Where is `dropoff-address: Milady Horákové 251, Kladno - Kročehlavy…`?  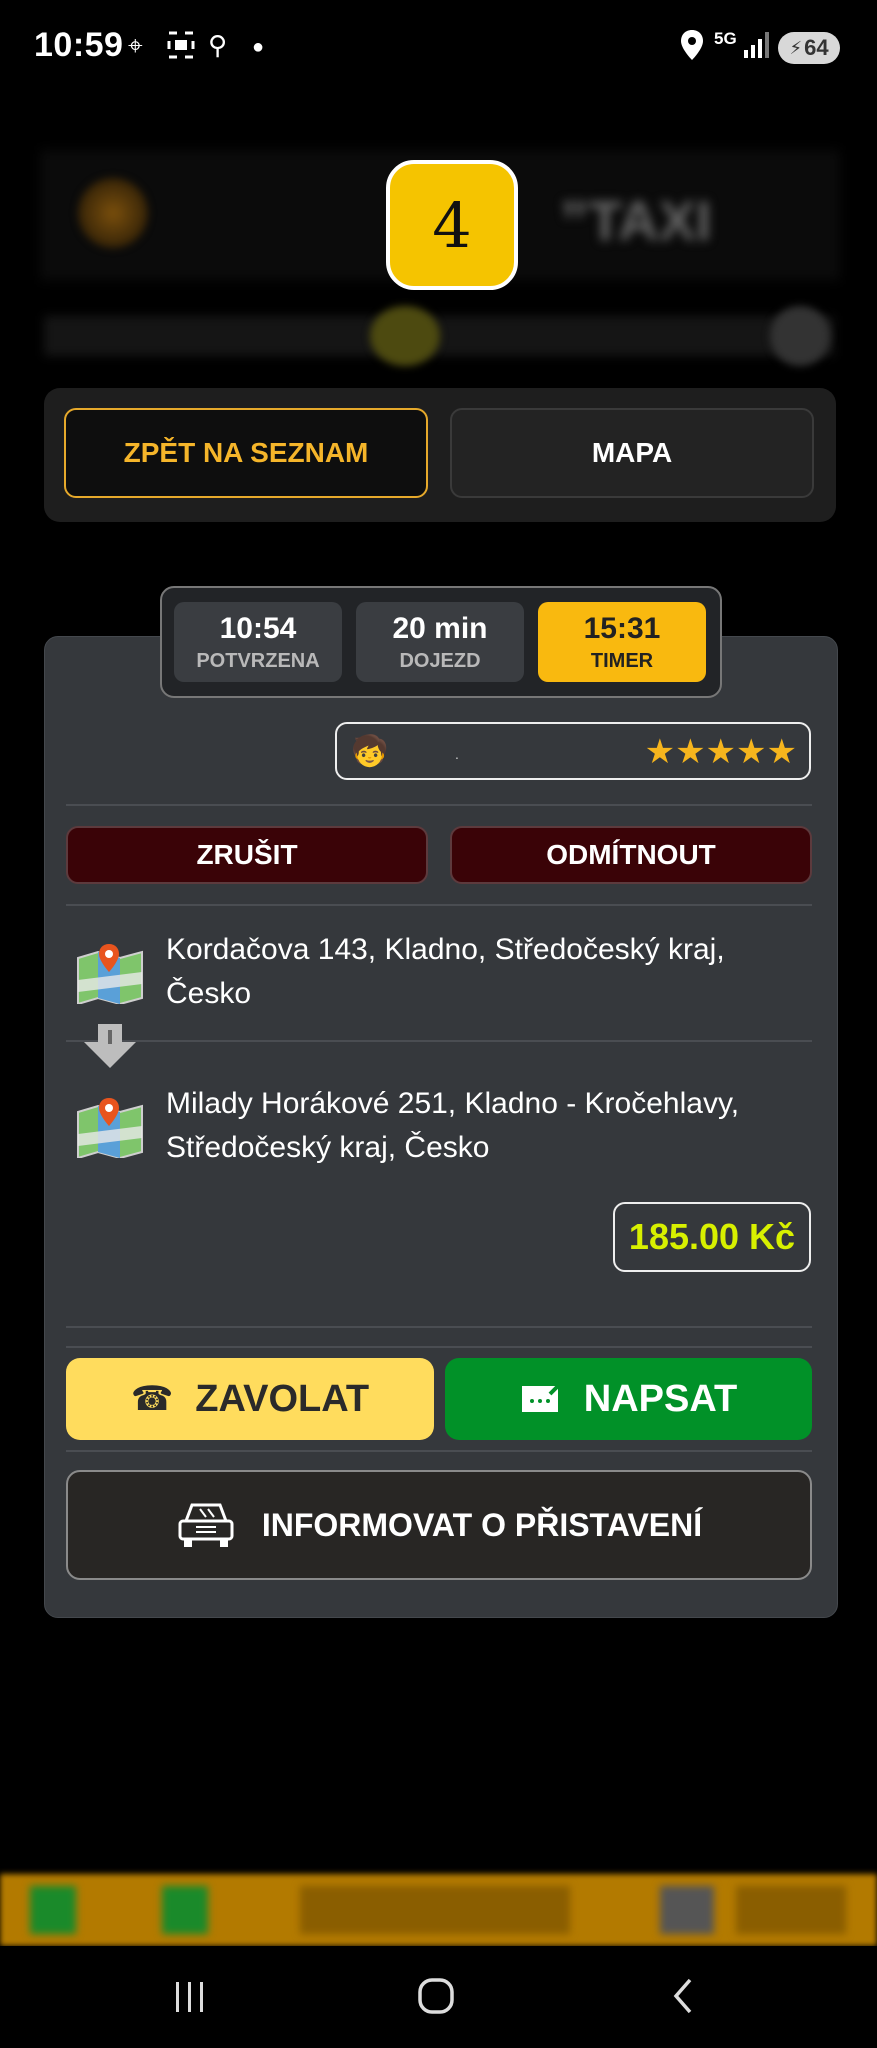
dropoff-address: Milady Horákové 251, Kladno - Kročehlavy… is located at coordinates (486, 1126).